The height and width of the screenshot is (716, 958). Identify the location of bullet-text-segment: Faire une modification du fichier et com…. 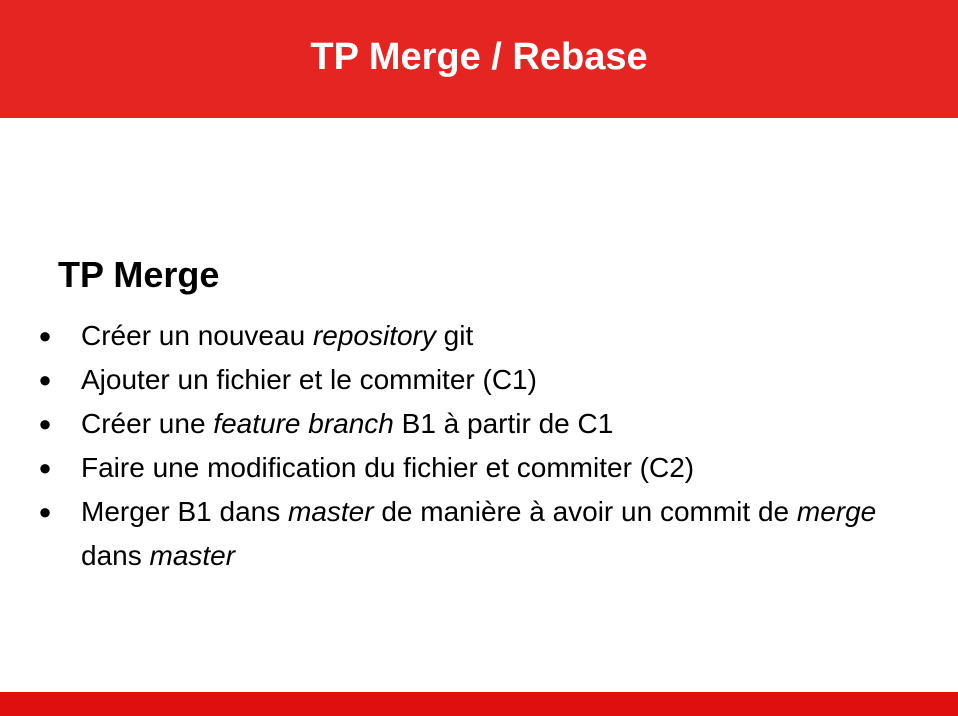
(388, 467).